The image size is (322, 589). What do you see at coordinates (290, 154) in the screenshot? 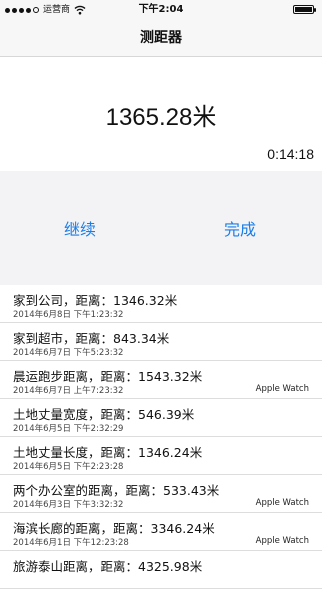
I see `elapsed-time: 0:14:18` at bounding box center [290, 154].